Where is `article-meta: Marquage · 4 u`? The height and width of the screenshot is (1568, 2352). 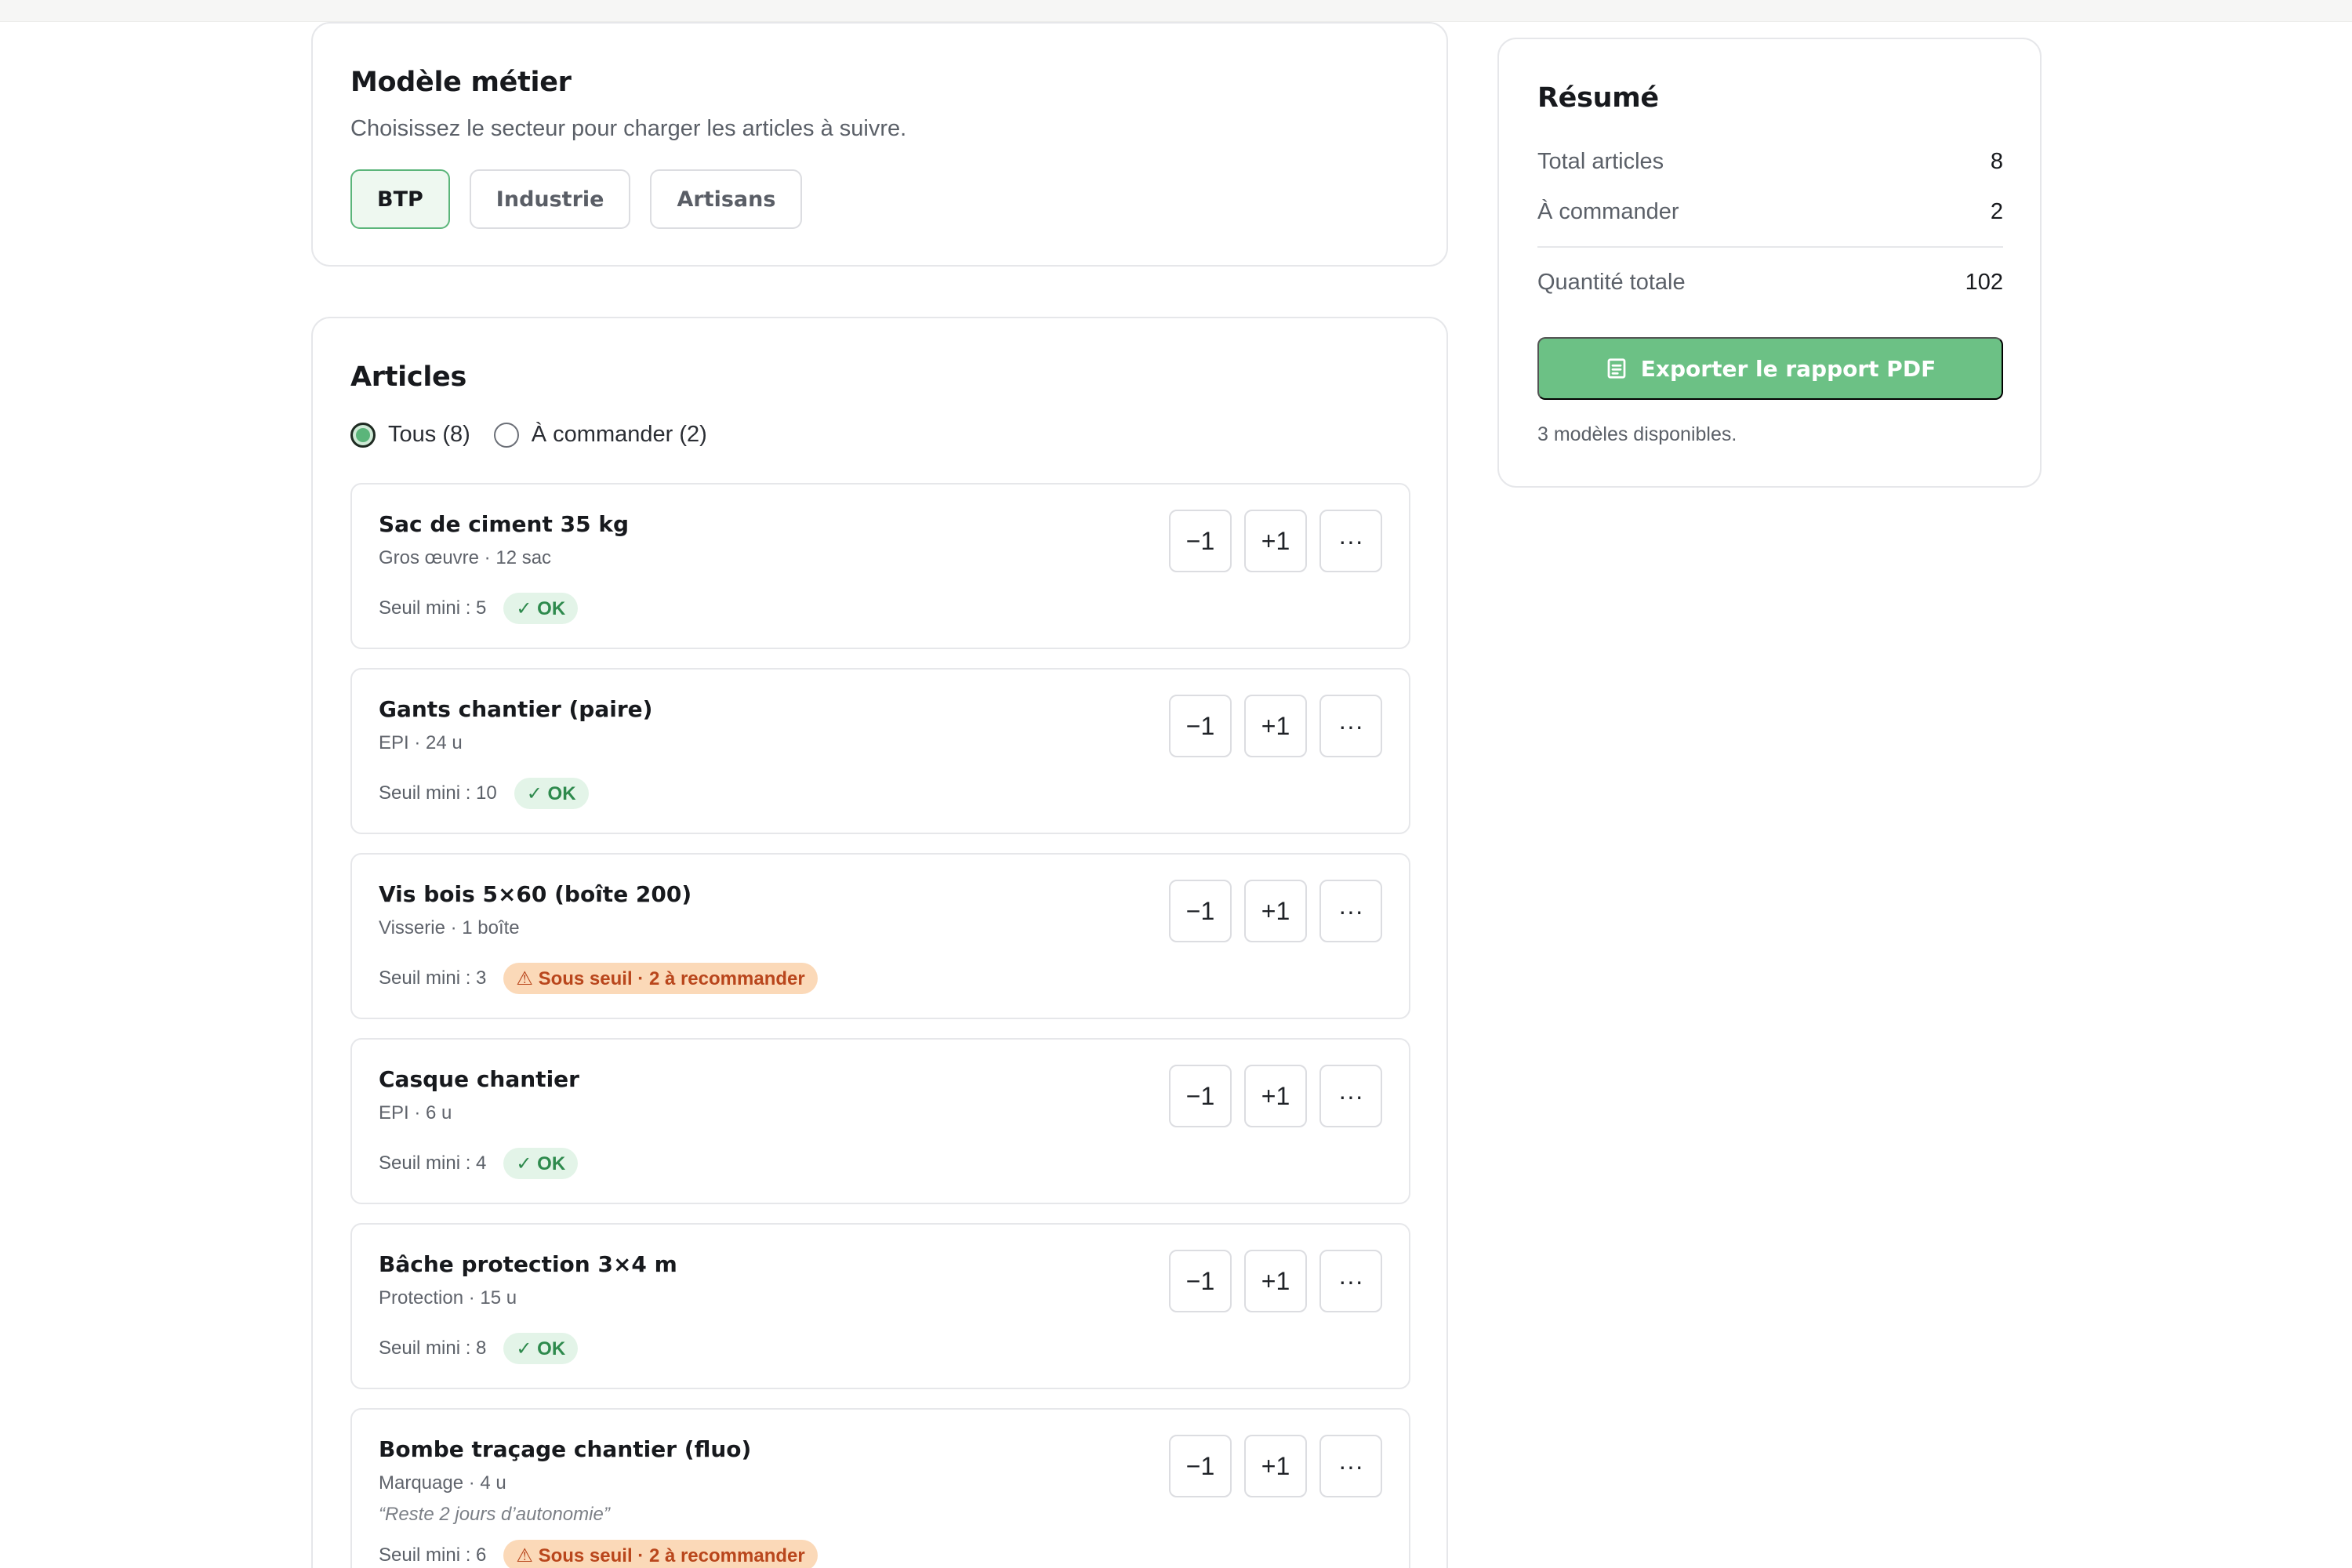
article-meta: Marquage · 4 u is located at coordinates (442, 1483).